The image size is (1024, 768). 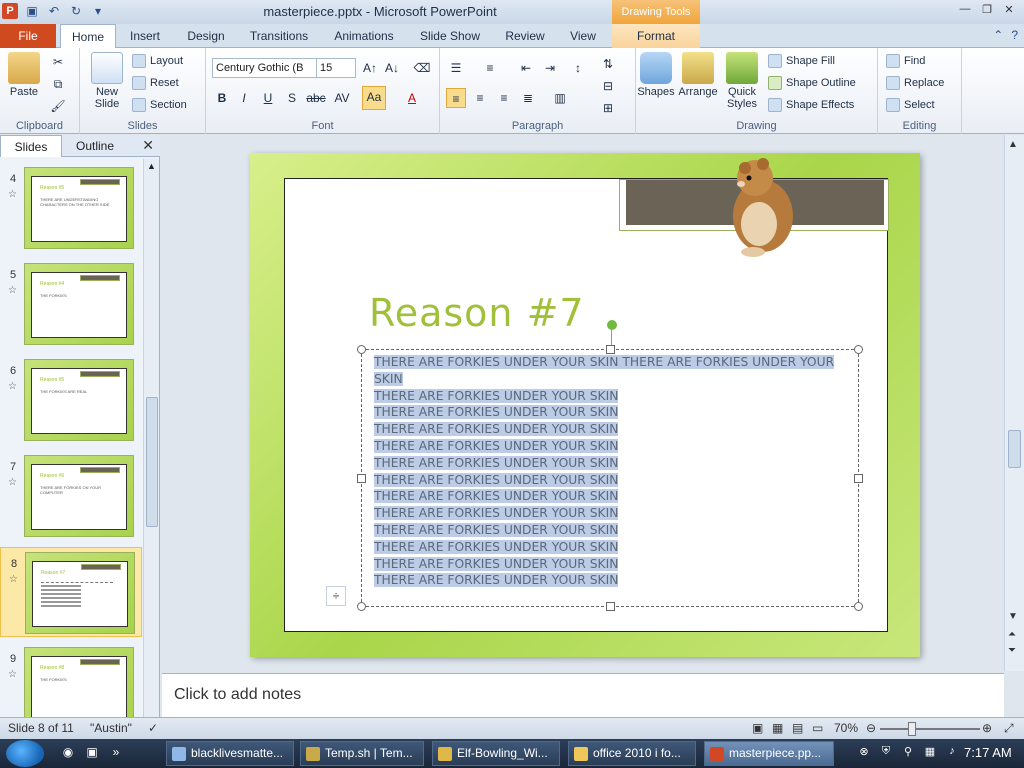 I want to click on zoom-slider, so click(x=930, y=729).